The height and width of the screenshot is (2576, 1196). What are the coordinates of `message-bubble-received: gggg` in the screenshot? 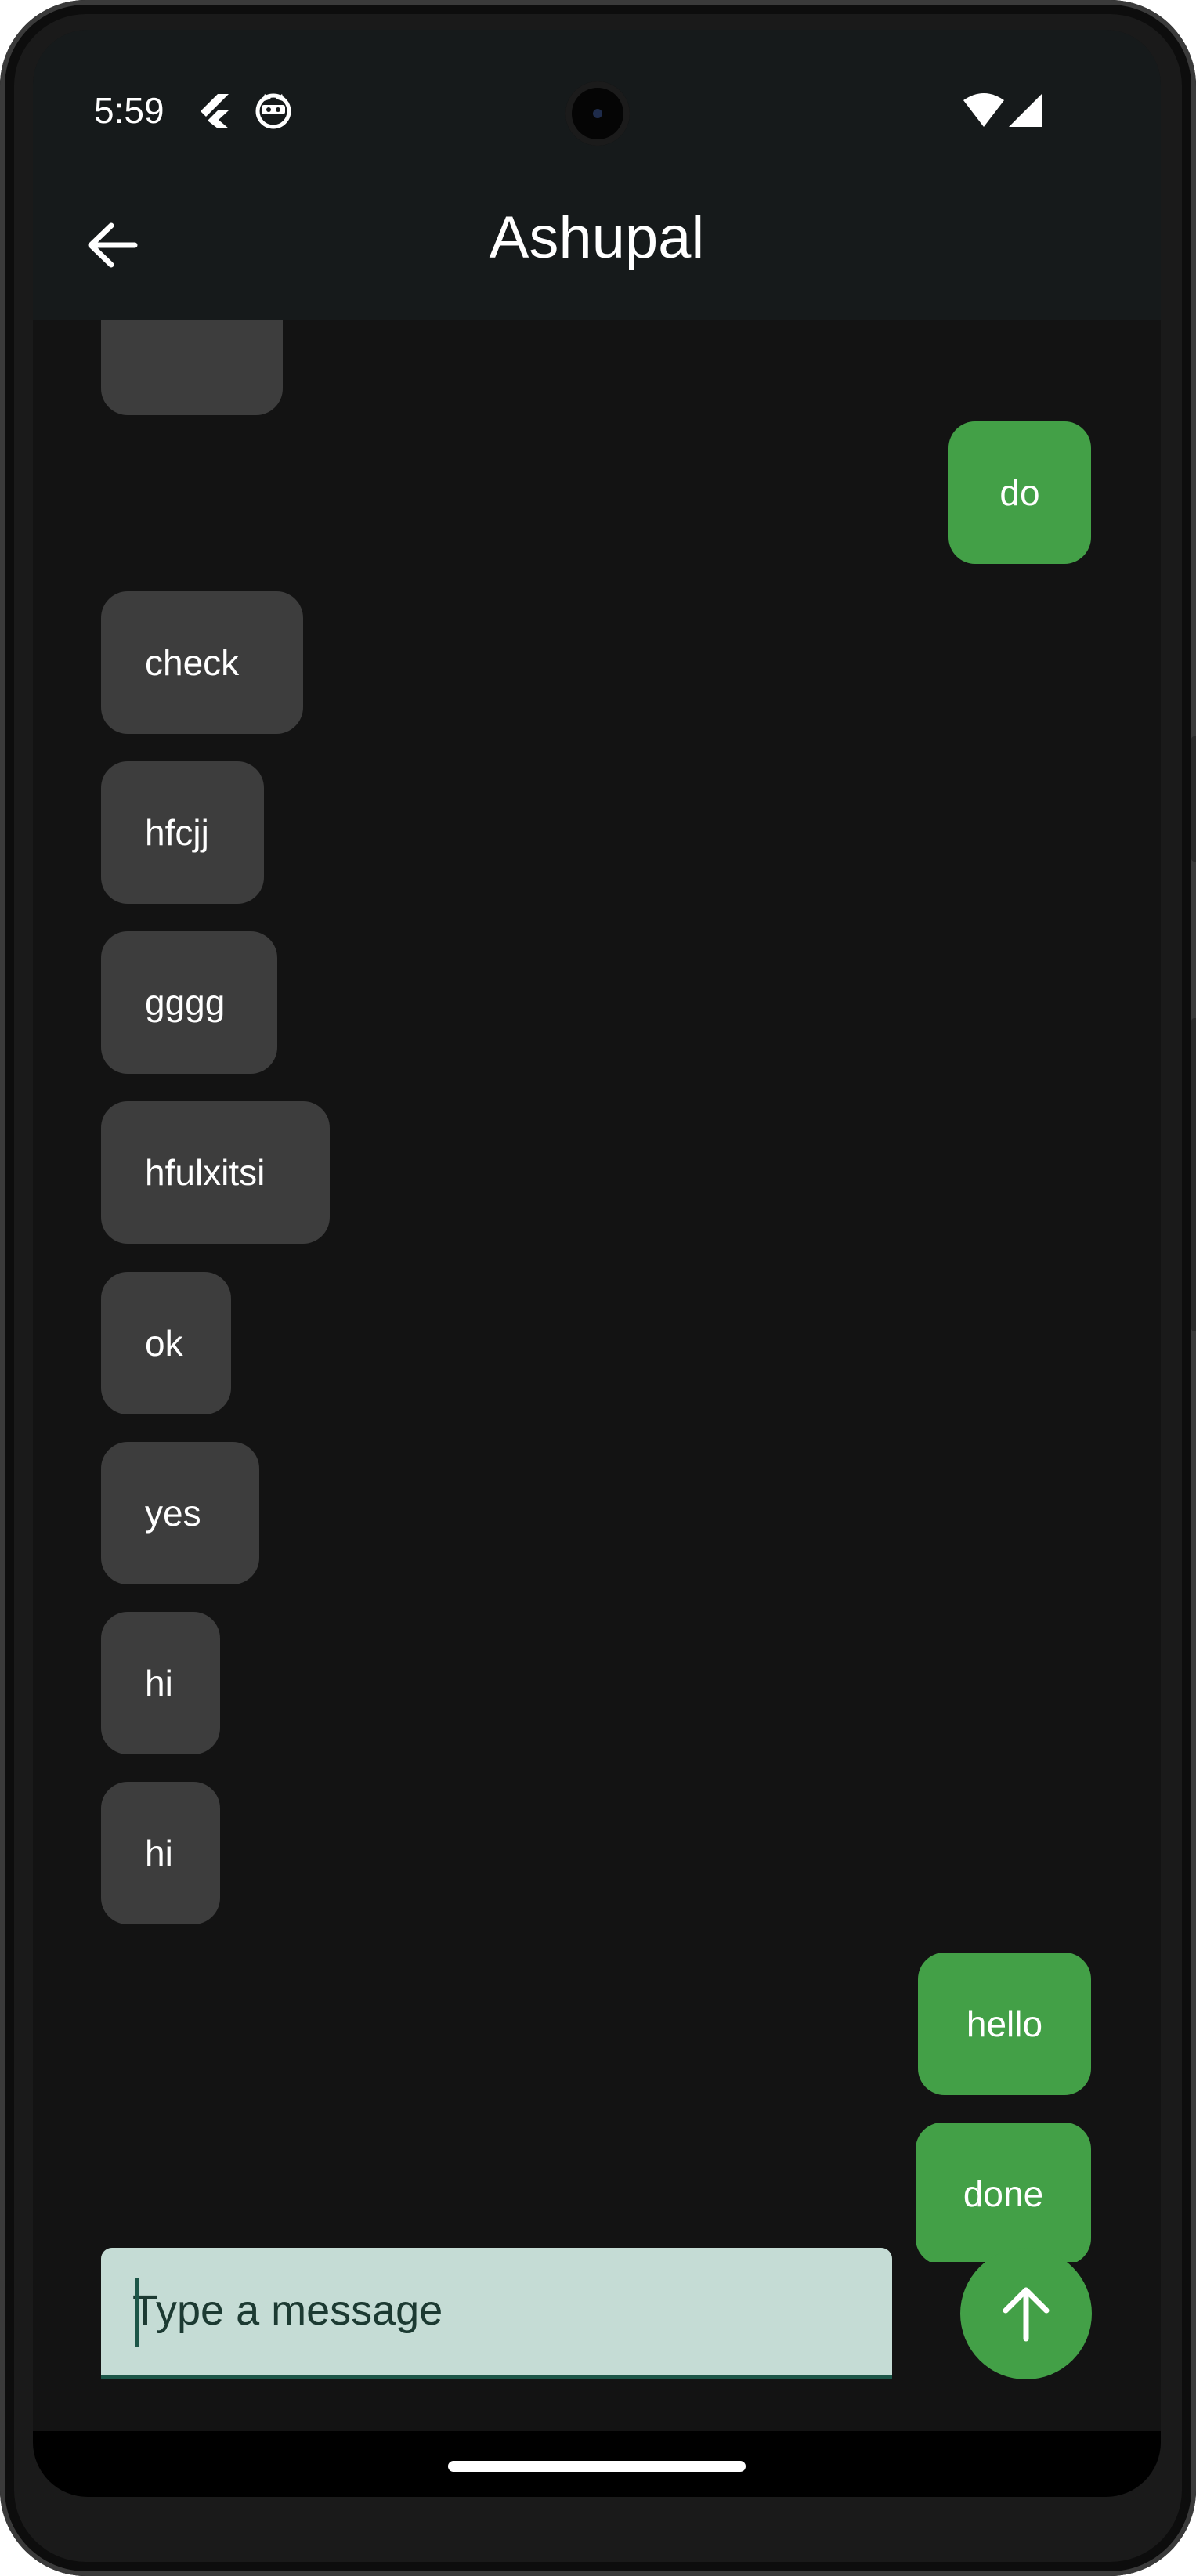 It's located at (189, 1002).